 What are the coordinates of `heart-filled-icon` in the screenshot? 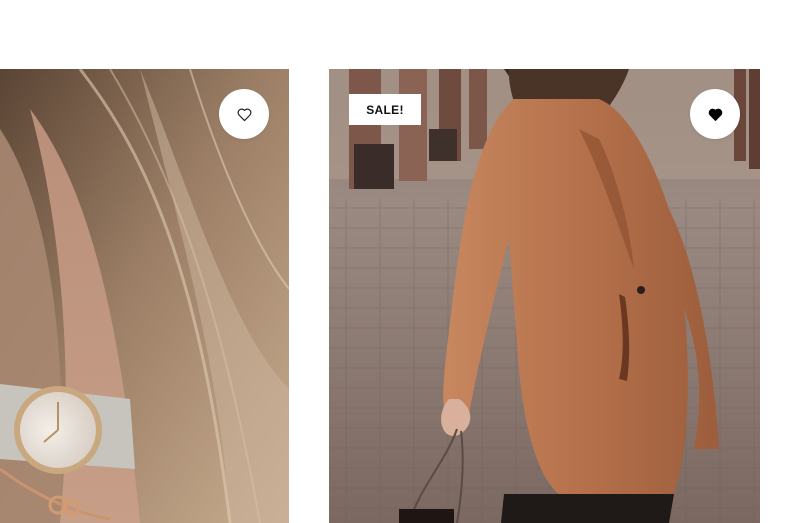 It's located at (715, 114).